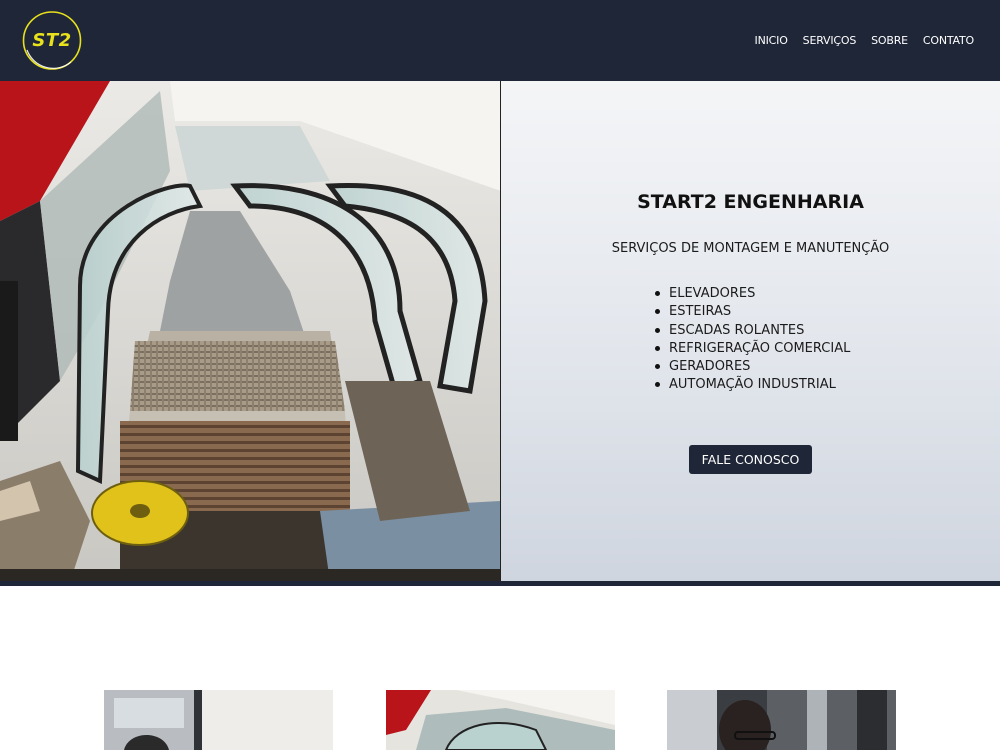 This screenshot has width=1000, height=750. I want to click on nav-inicio: INICIO, so click(771, 40).